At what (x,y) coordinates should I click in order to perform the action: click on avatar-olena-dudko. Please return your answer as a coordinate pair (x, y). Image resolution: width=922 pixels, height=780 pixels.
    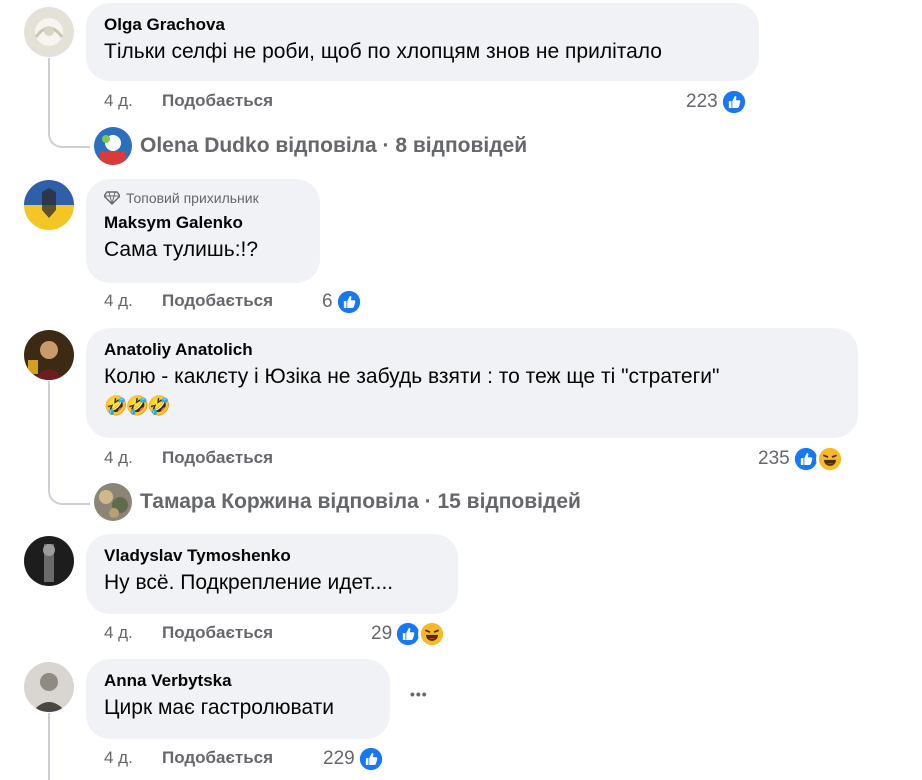
    Looking at the image, I should click on (113, 146).